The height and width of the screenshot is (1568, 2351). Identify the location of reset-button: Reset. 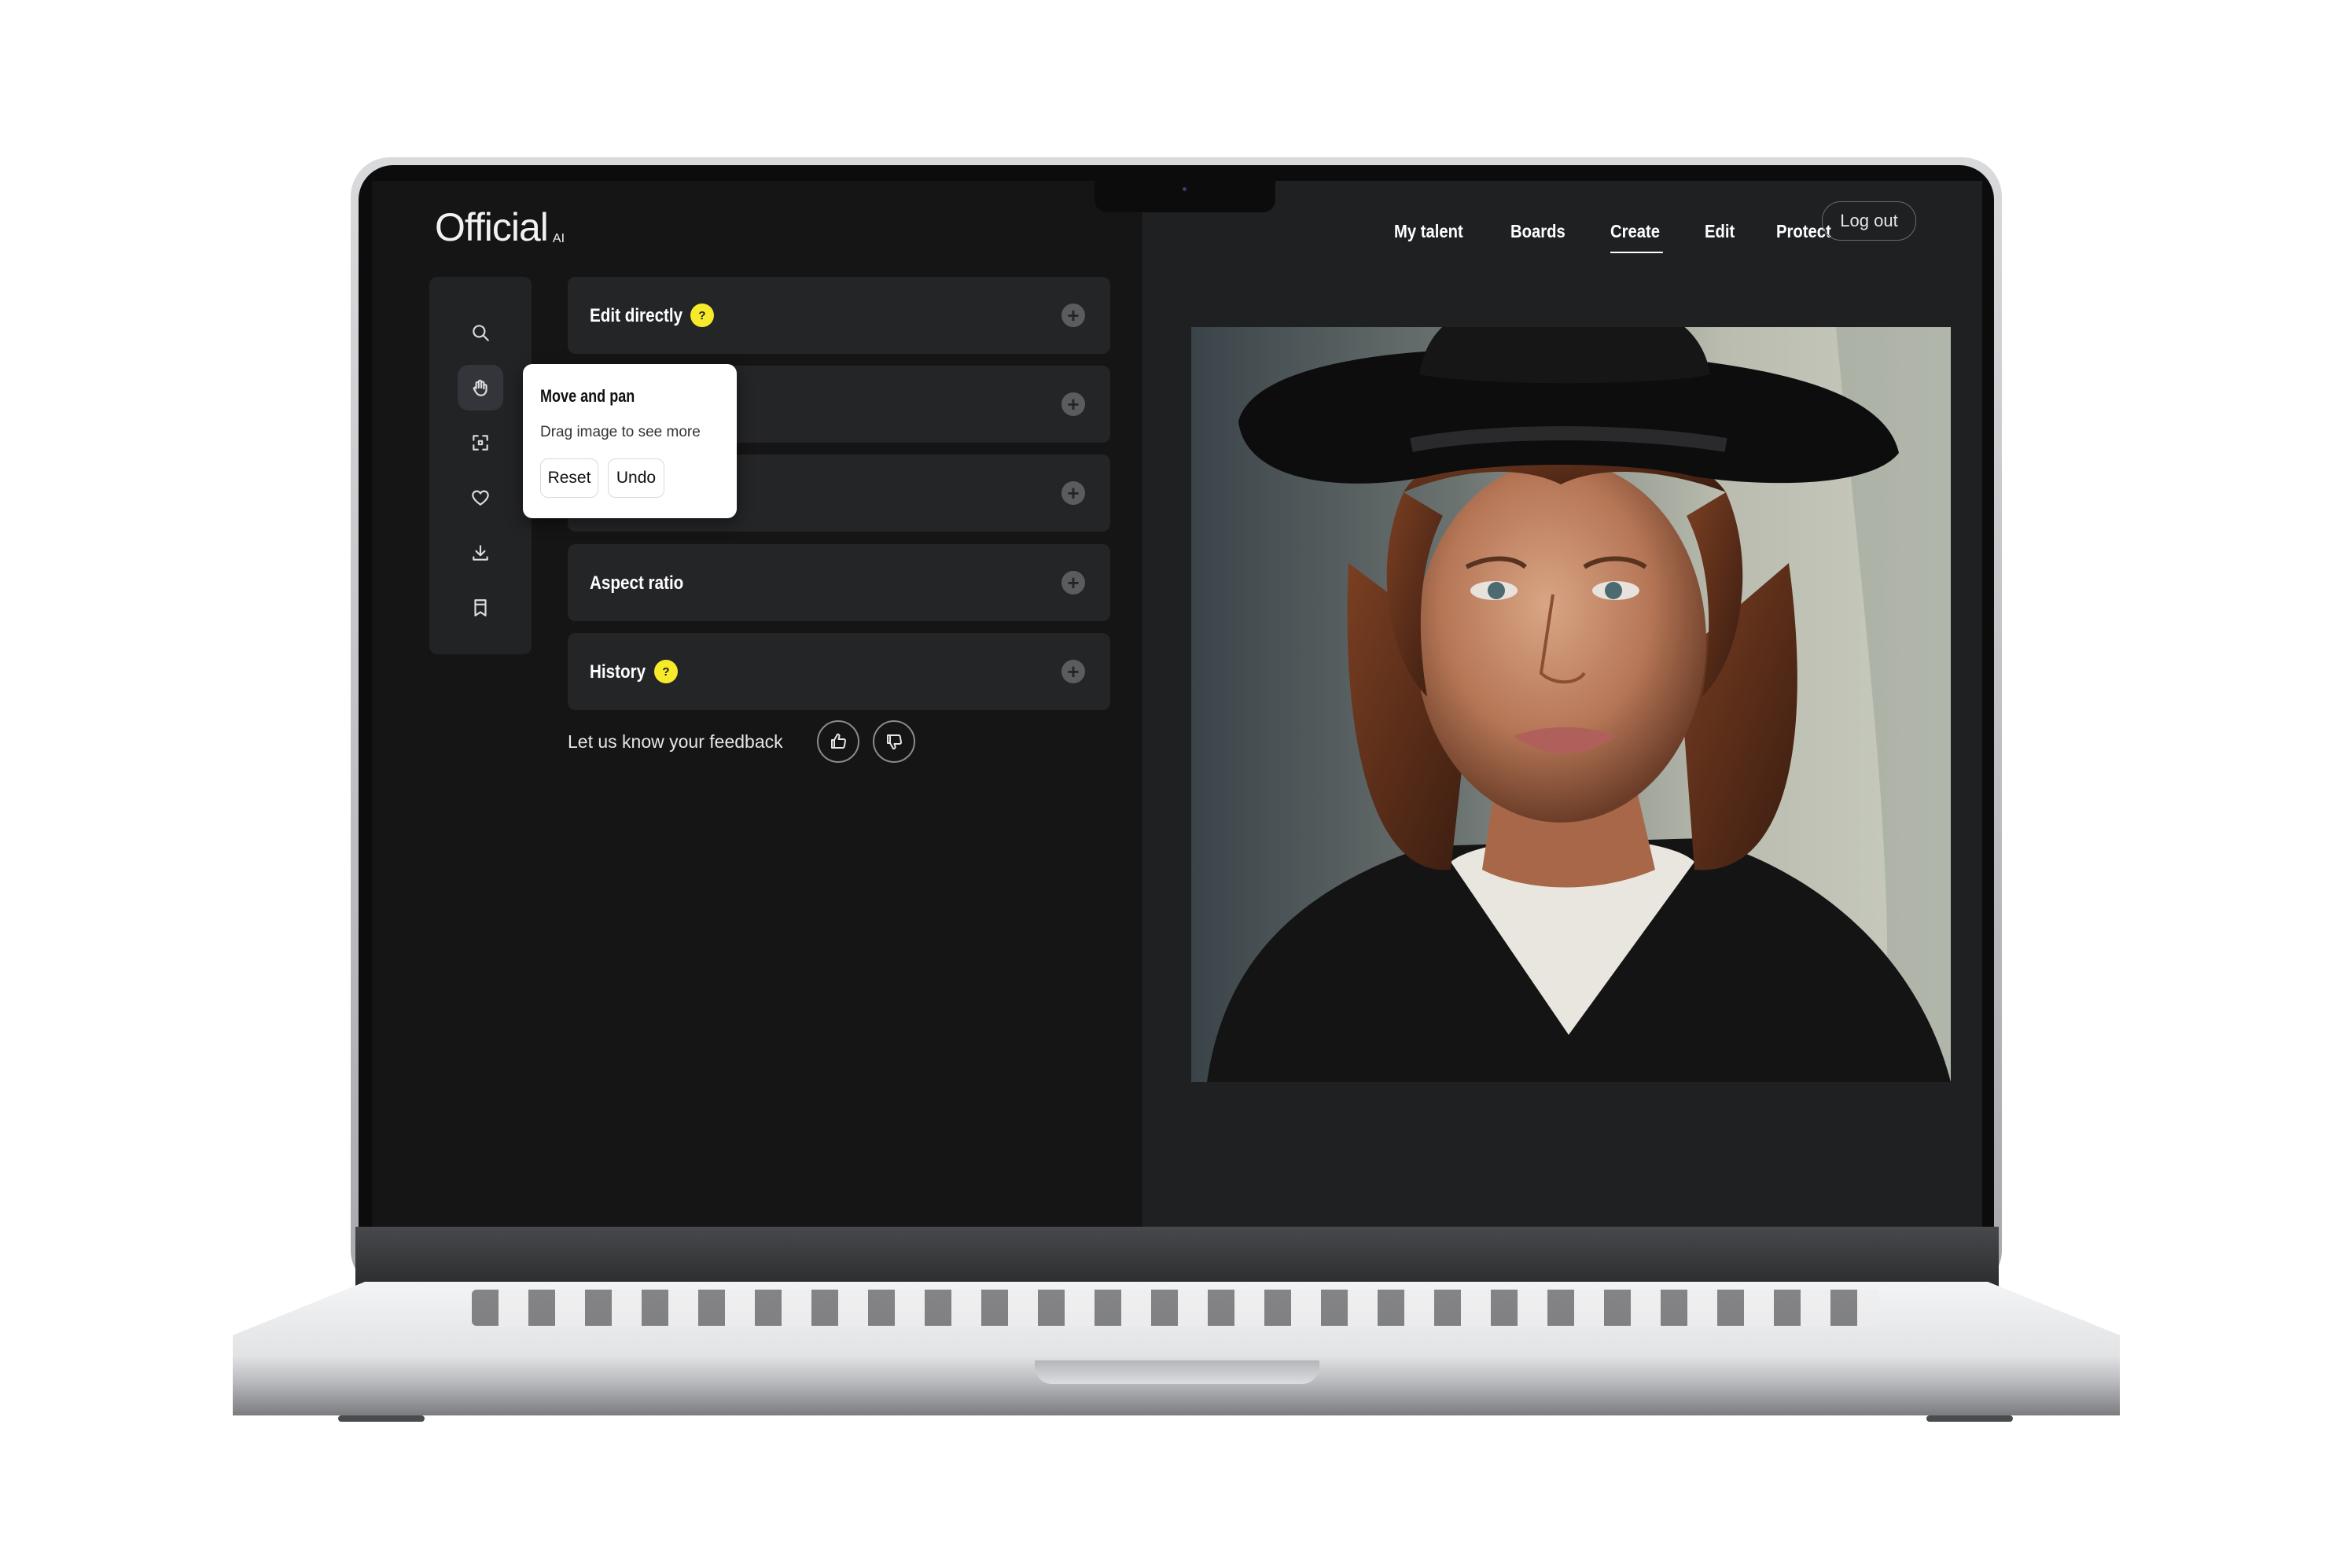
(569, 478).